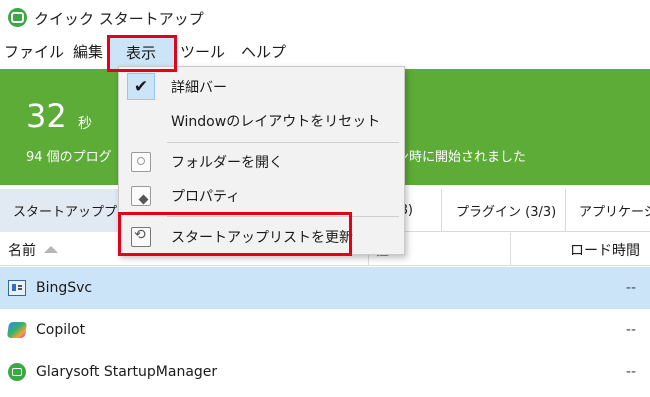 This screenshot has width=650, height=397. I want to click on menu-item-label: スタートアップリストを更新, so click(262, 237).